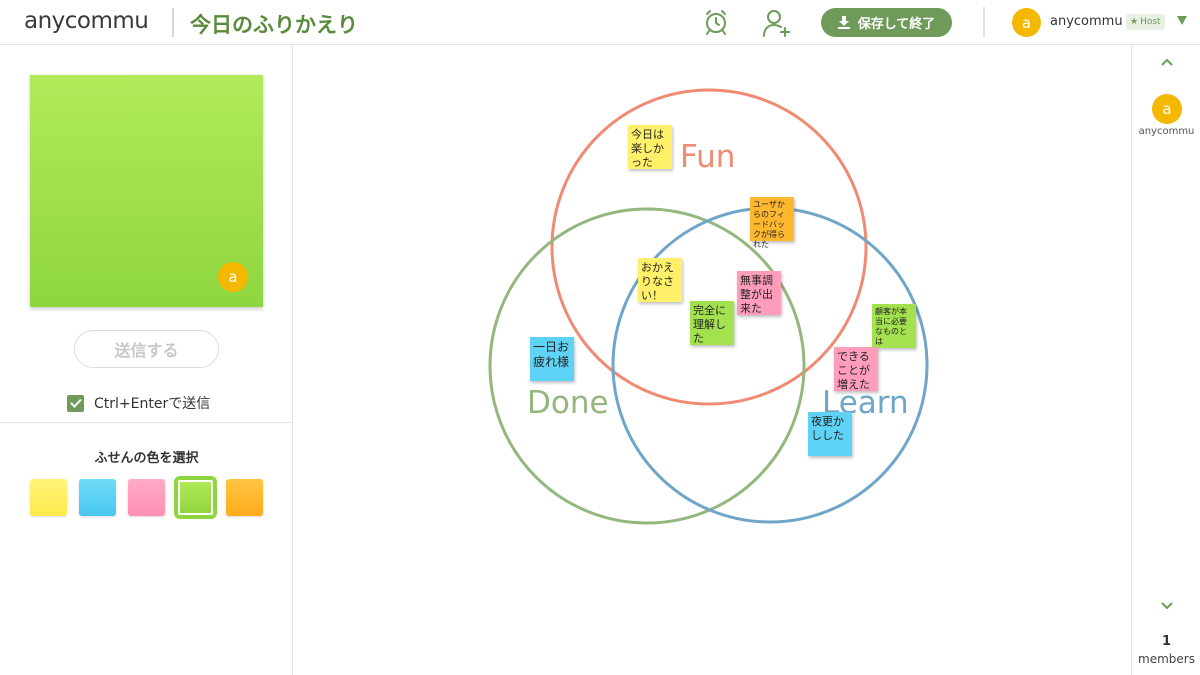 This screenshot has width=1200, height=675. What do you see at coordinates (894, 326) in the screenshot?
I see `sticky-note: 顧客が本当に必要なものとは` at bounding box center [894, 326].